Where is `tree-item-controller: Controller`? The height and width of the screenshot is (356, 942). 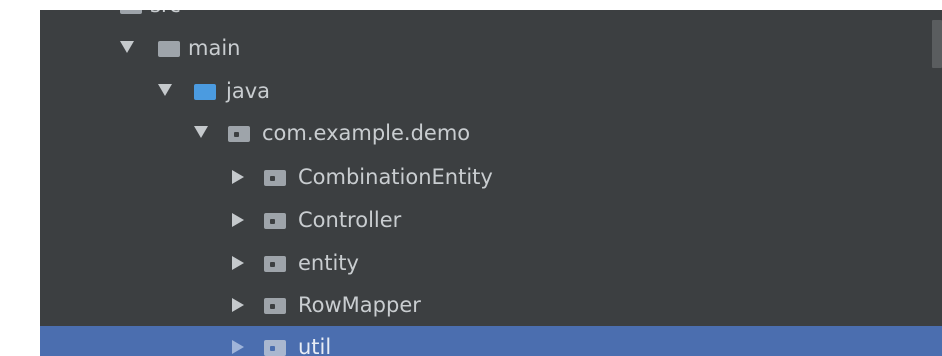 tree-item-controller: Controller is located at coordinates (491, 220).